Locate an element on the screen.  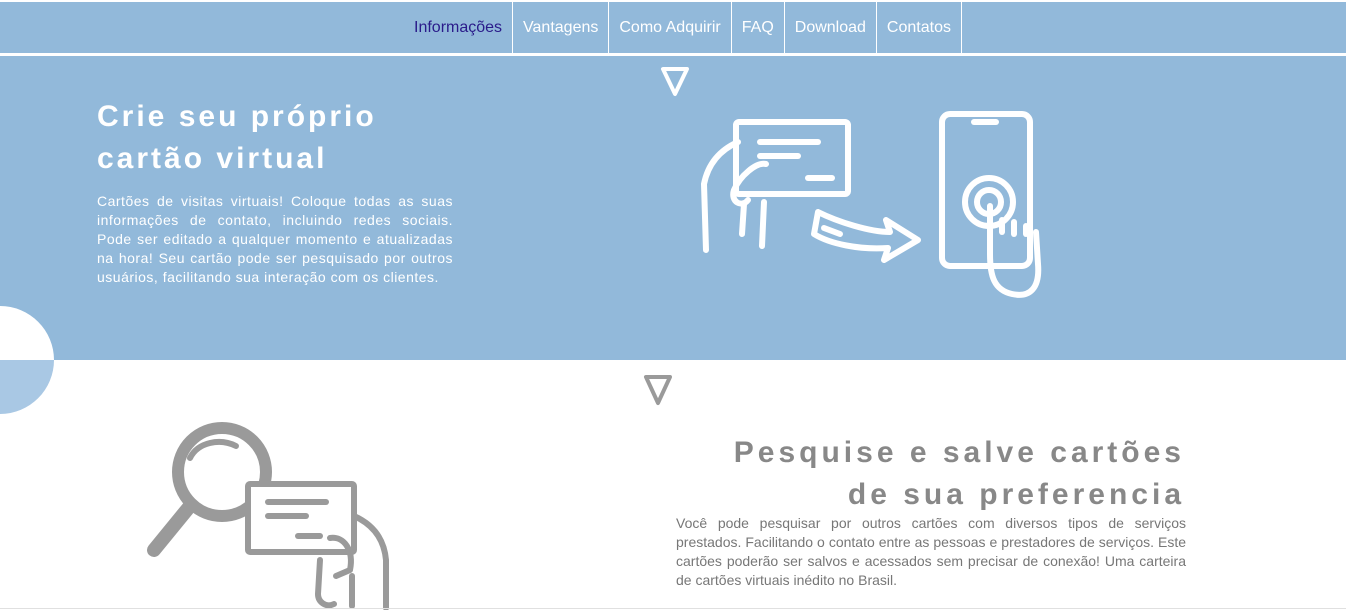
magnifier-card-icon is located at coordinates (268, 516).